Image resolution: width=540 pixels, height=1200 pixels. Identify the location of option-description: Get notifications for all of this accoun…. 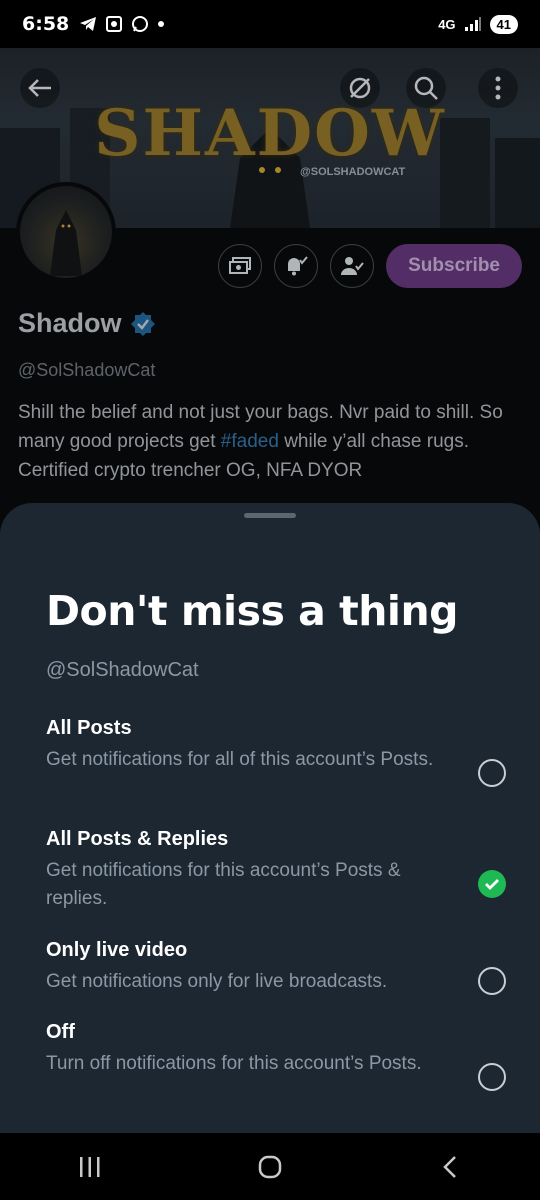
(240, 759).